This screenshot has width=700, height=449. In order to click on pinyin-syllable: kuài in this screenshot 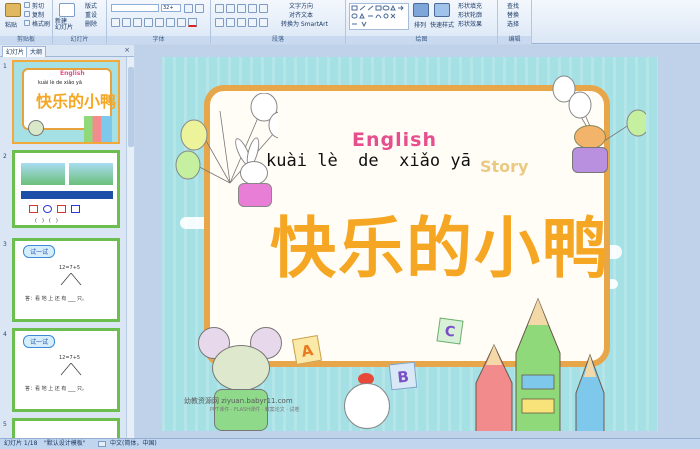, I will do `click(286, 161)`.